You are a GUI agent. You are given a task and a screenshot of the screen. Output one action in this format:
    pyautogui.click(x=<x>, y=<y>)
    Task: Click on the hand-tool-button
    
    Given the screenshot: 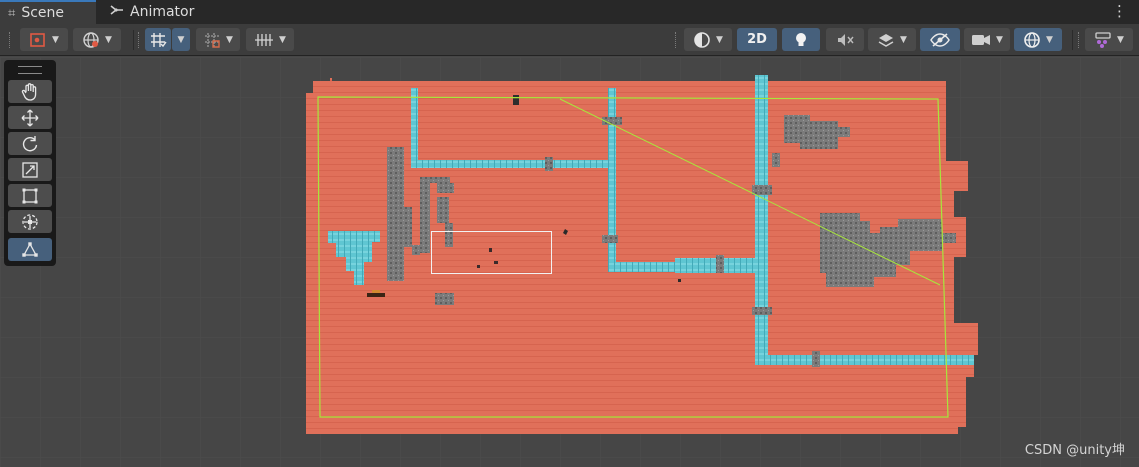 What is the action you would take?
    pyautogui.click(x=30, y=91)
    